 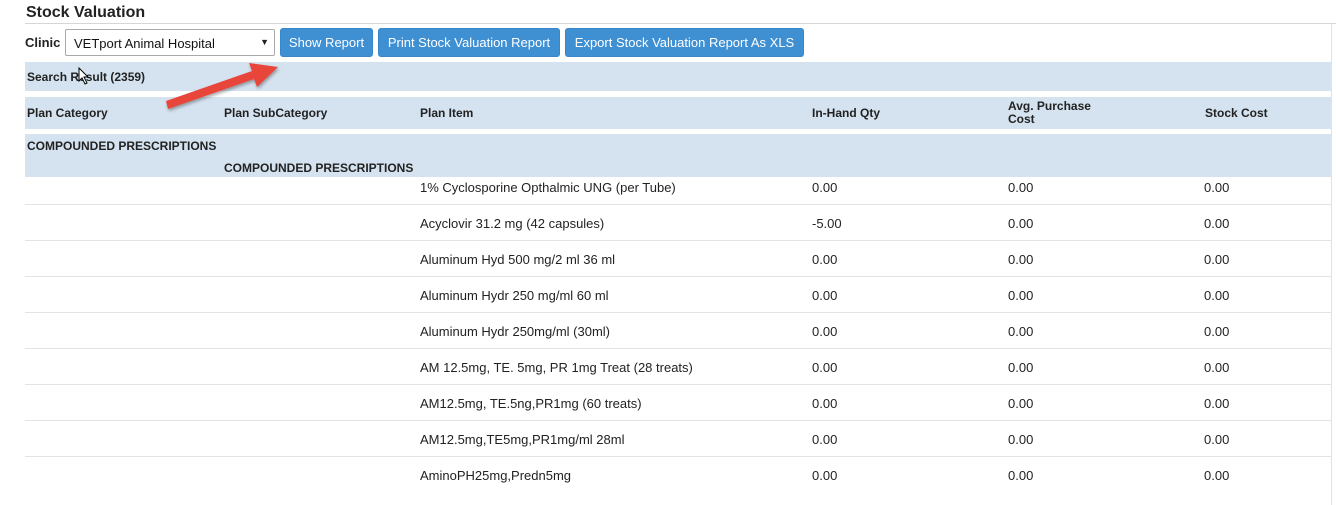 I want to click on mouse-cursor-icon, so click(x=84, y=76).